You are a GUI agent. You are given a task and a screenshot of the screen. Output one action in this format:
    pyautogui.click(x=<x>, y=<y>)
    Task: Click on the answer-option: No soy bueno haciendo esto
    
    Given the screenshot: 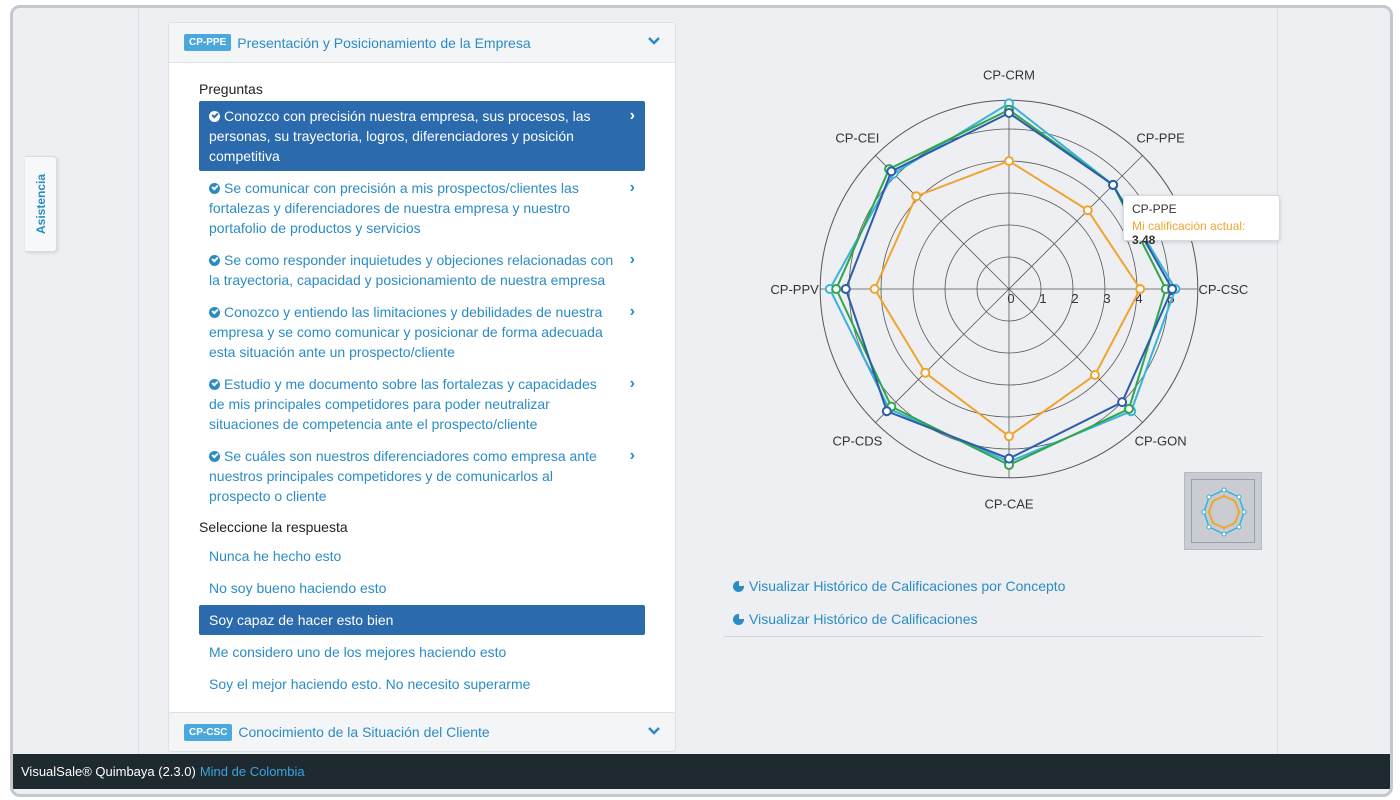 What is the action you would take?
    pyautogui.click(x=422, y=588)
    